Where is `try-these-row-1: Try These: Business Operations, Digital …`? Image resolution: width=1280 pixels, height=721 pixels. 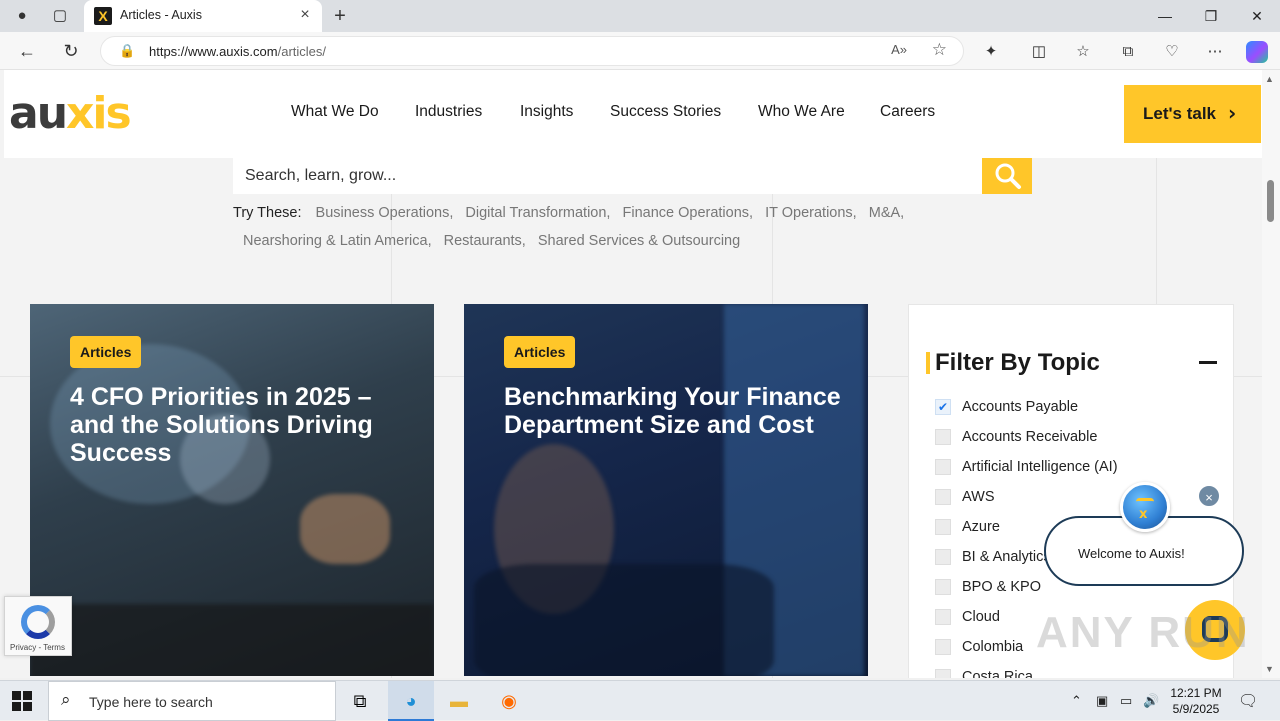 try-these-row-1: Try These: Business Operations, Digital … is located at coordinates (568, 213).